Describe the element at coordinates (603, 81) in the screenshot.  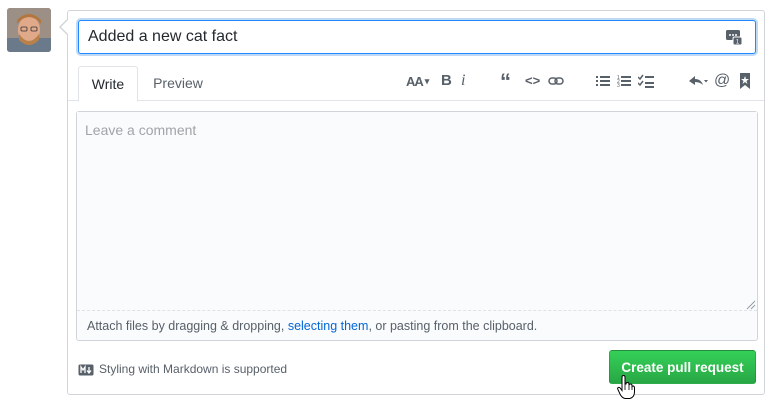
I see `unordered-list-icon` at that location.